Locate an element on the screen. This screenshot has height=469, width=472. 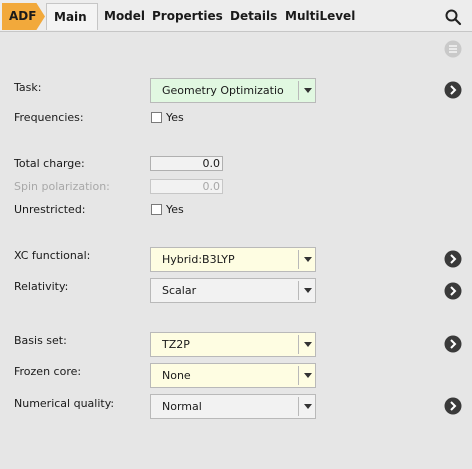
task-details-button is located at coordinates (453, 90).